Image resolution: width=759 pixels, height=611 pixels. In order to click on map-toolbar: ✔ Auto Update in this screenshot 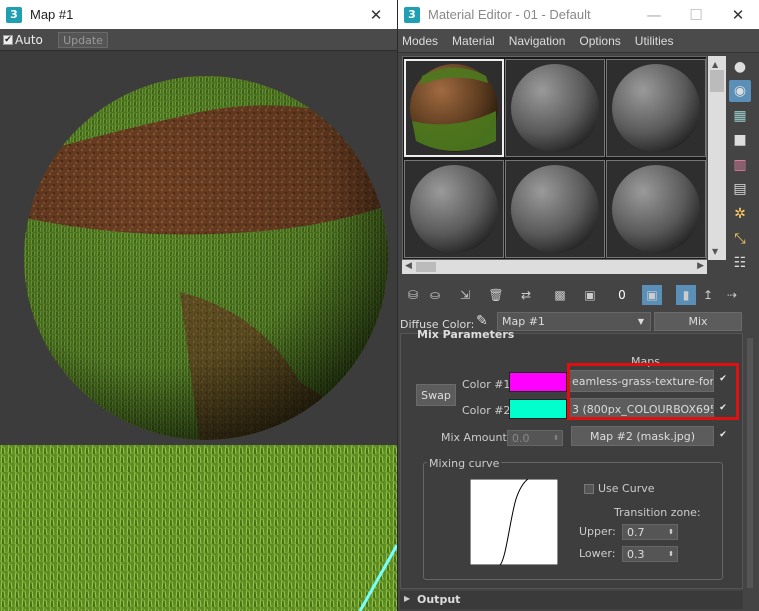, I will do `click(198, 40)`.